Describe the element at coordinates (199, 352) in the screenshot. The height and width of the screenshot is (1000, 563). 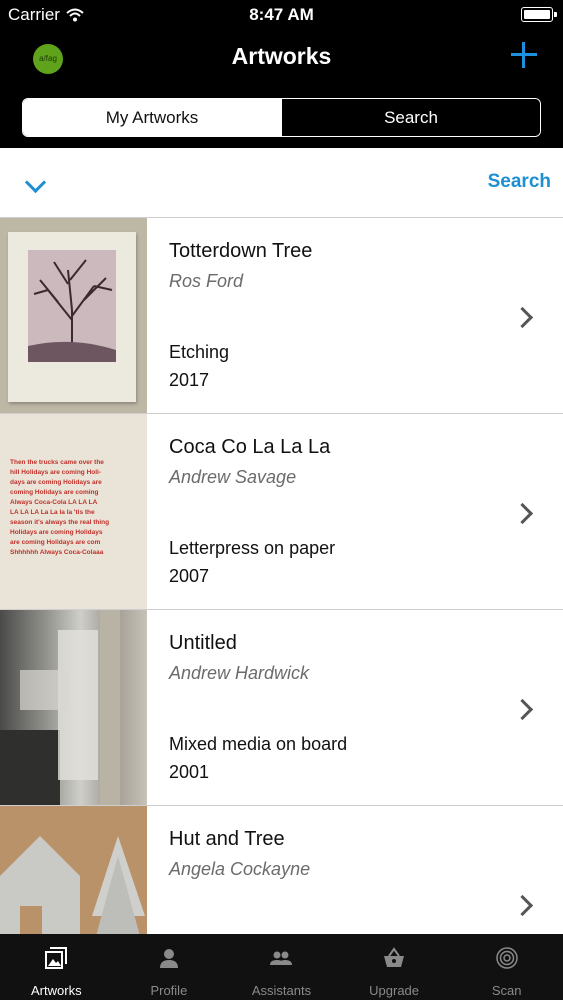
I see `artwork-medium: Etching` at that location.